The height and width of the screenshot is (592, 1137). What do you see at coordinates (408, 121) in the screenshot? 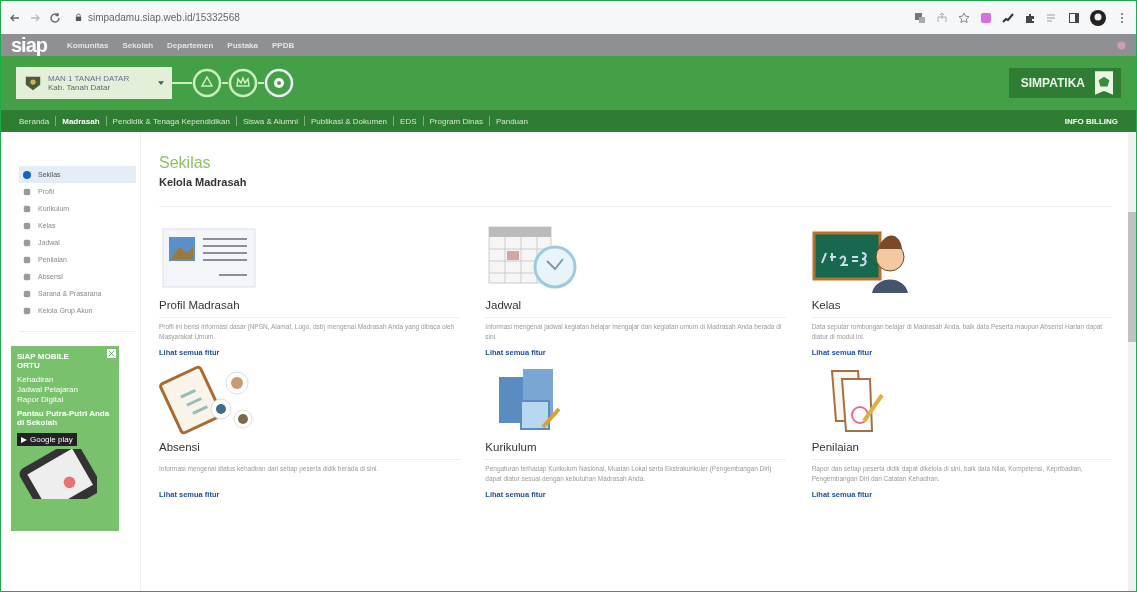
I see `nav-tab: EDS` at bounding box center [408, 121].